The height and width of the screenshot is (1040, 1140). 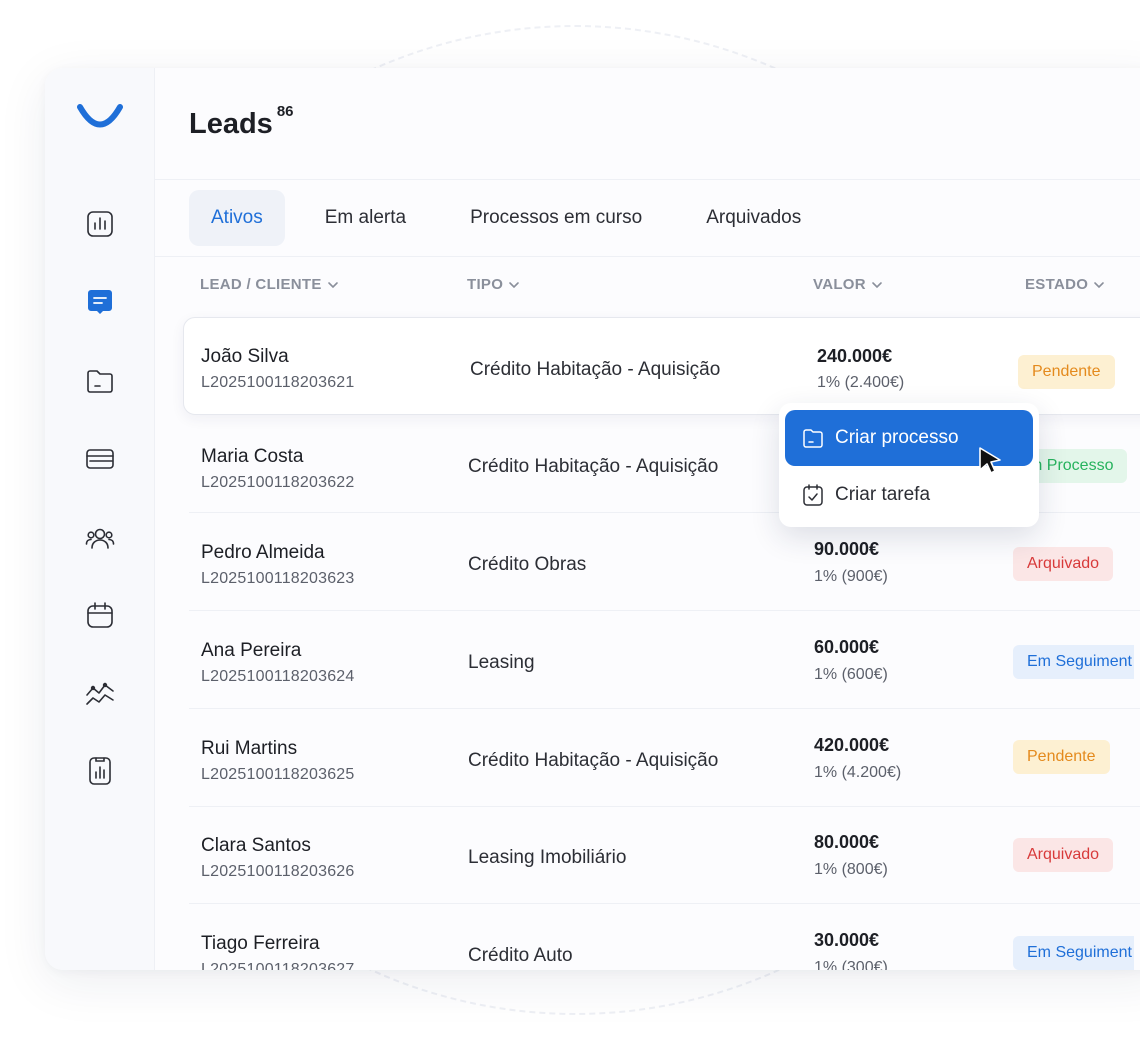 What do you see at coordinates (851, 869) in the screenshot?
I see `lead-percent: 1% (800€)` at bounding box center [851, 869].